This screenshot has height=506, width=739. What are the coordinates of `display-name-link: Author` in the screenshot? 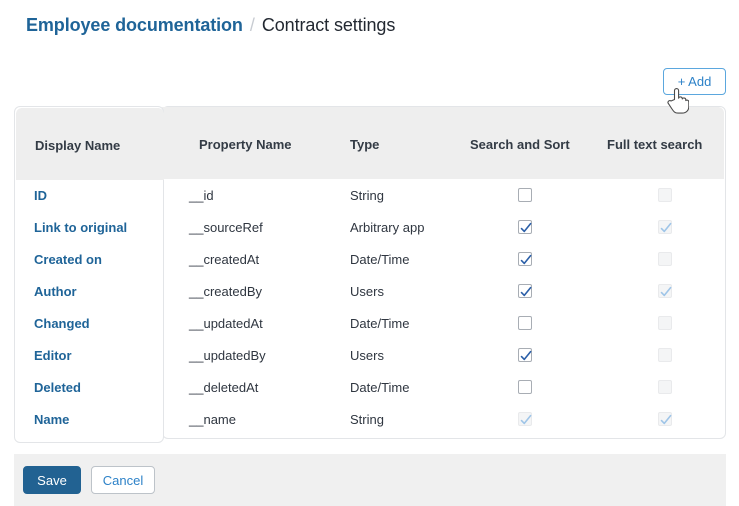 It's located at (55, 291).